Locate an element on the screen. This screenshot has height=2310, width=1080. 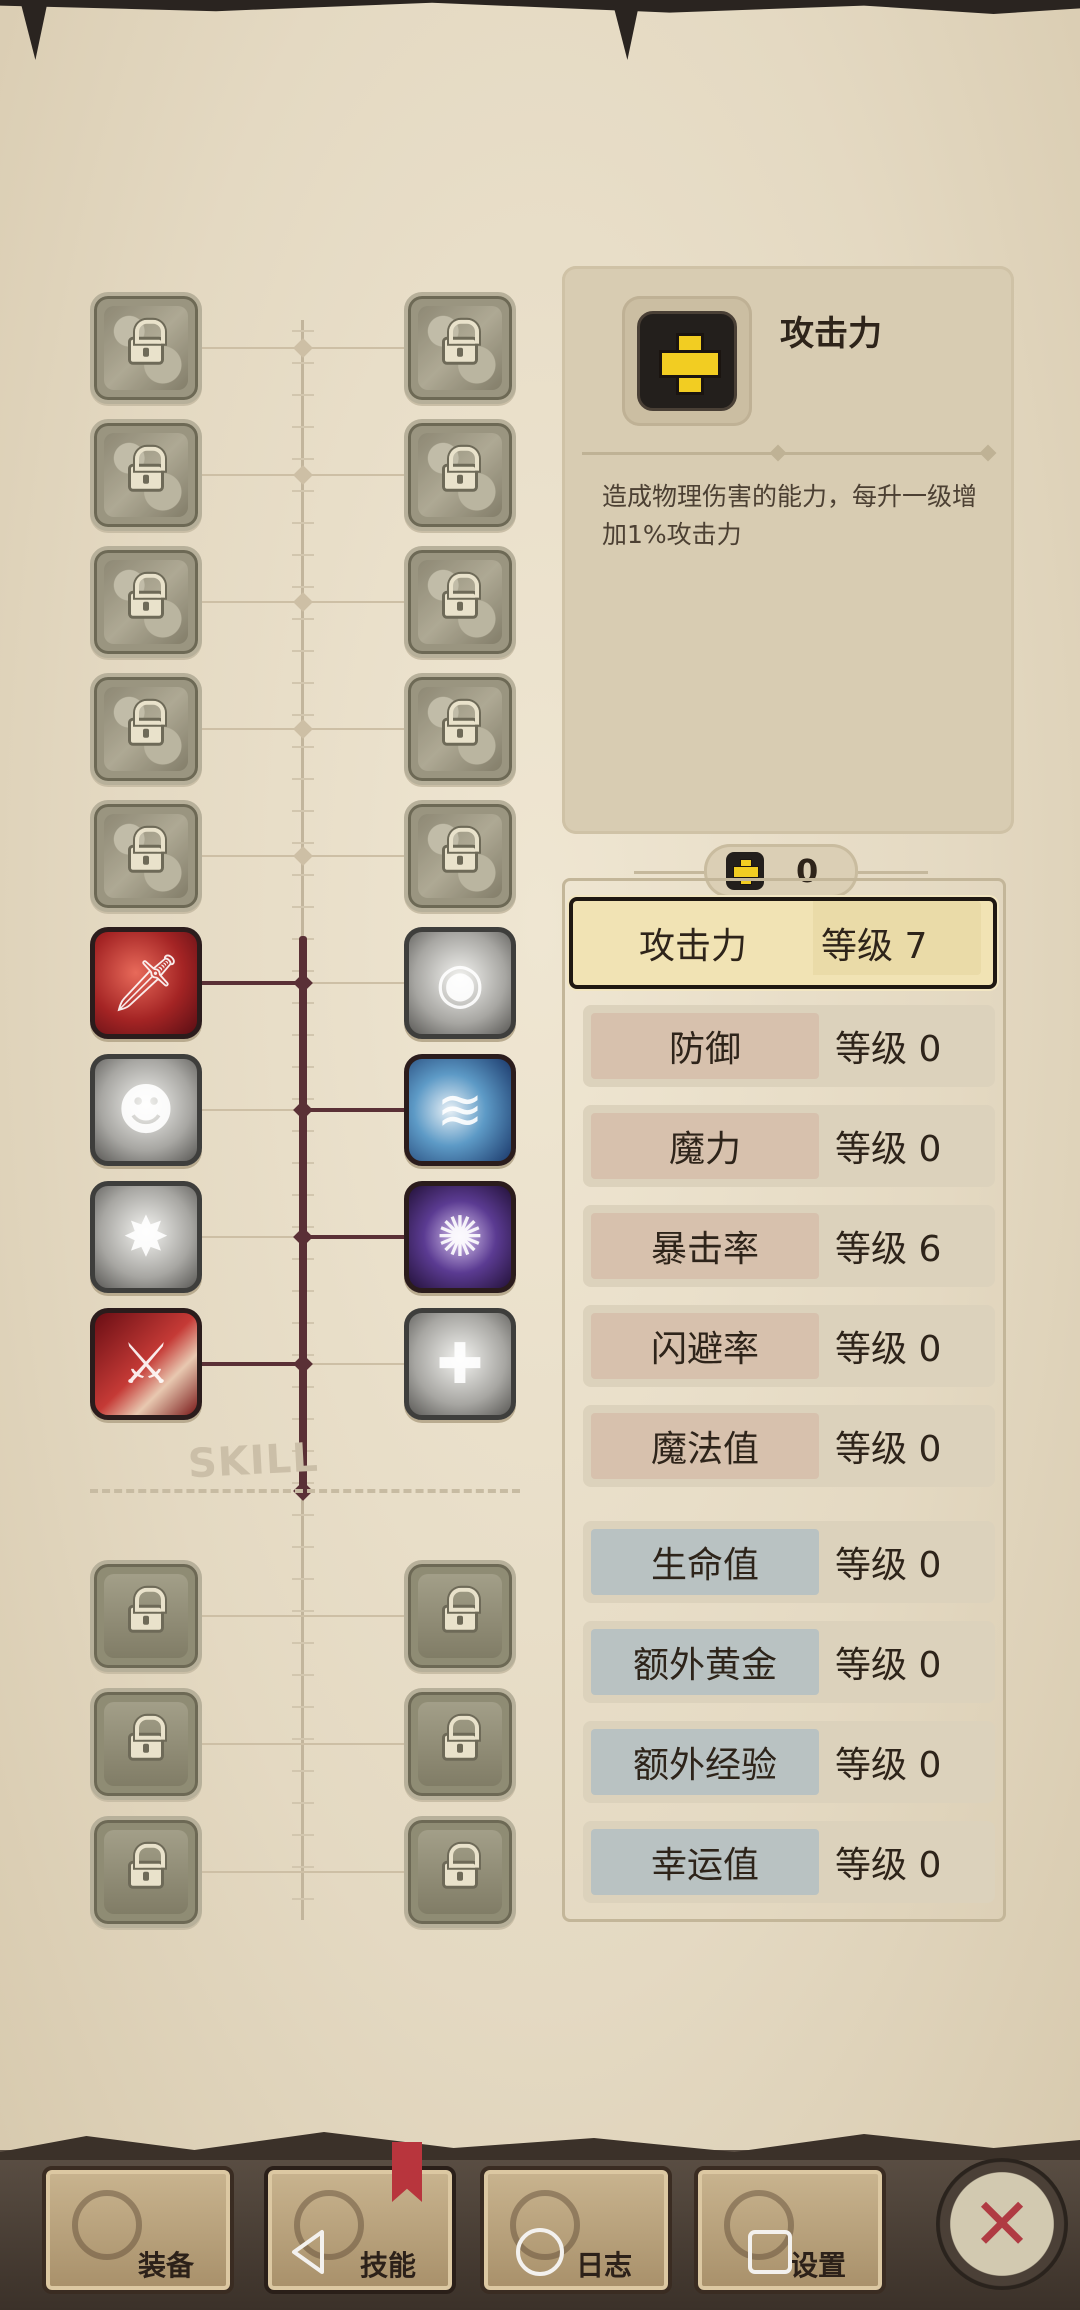
skill-divider-label: SKILL is located at coordinates (253, 1461).